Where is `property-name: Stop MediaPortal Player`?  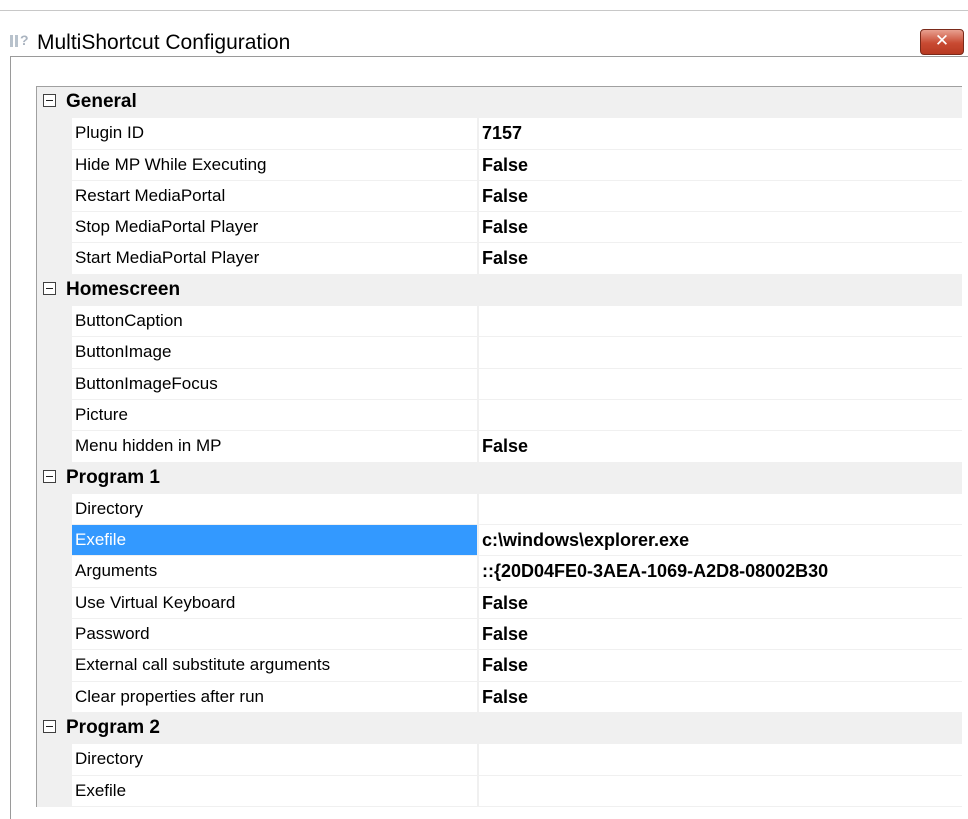
property-name: Stop MediaPortal Player is located at coordinates (275, 227).